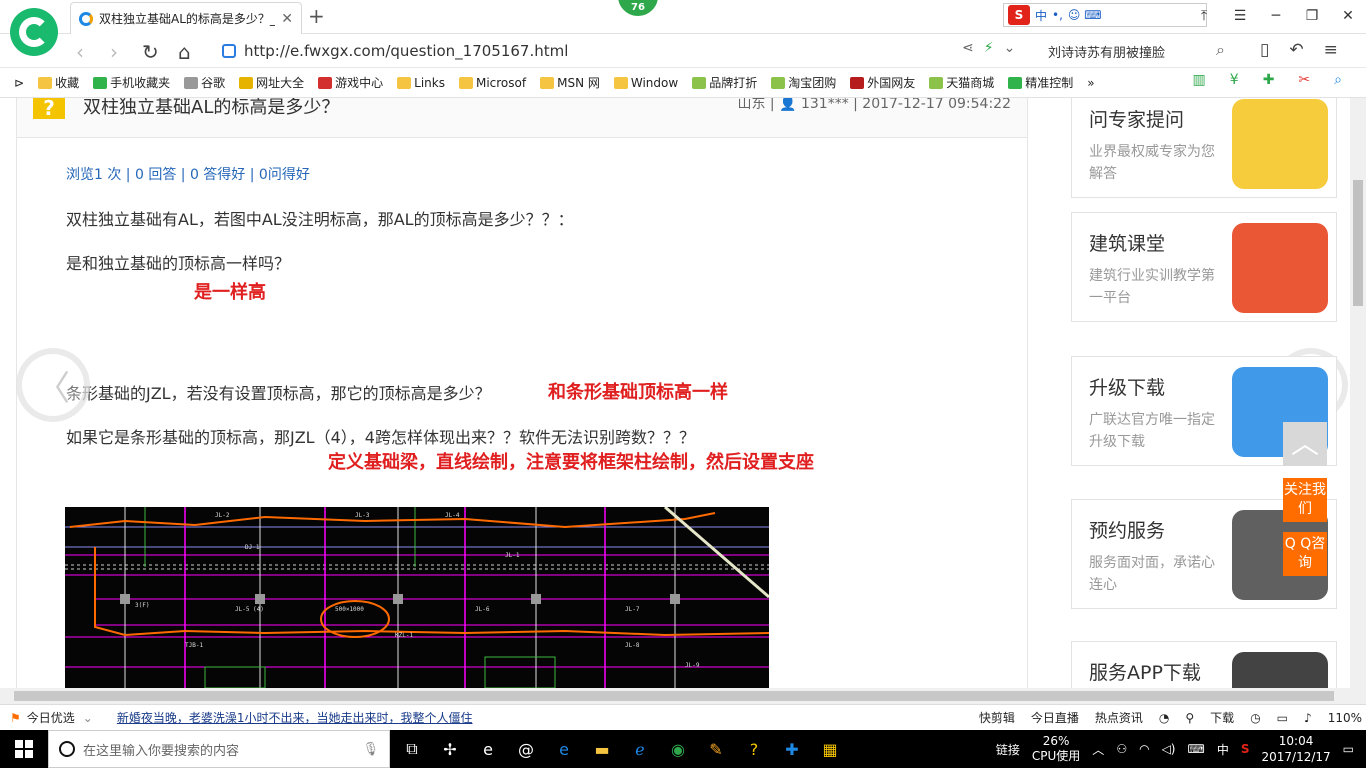 The height and width of the screenshot is (768, 1366). Describe the element at coordinates (1169, 749) in the screenshot. I see `volume-icon: ◁)` at that location.